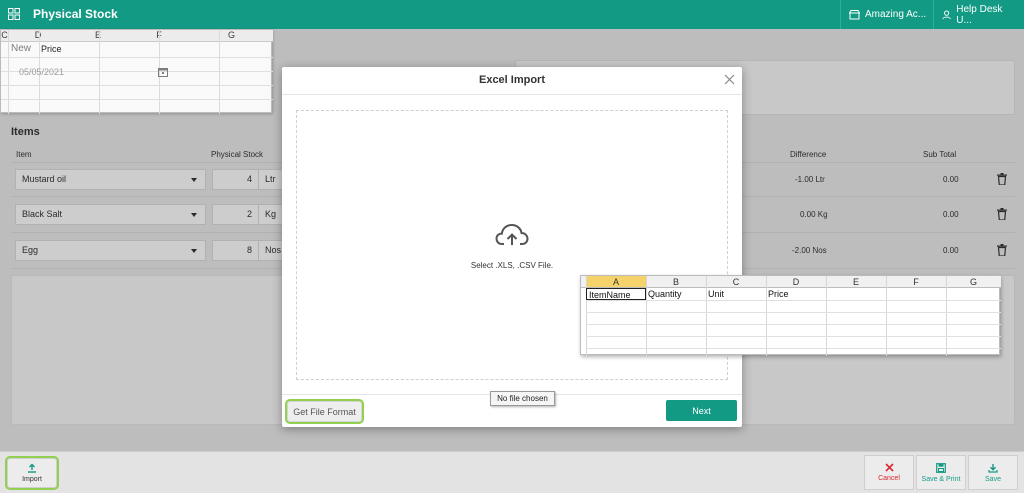 Image resolution: width=1024 pixels, height=493 pixels. I want to click on import-button: Import, so click(32, 473).